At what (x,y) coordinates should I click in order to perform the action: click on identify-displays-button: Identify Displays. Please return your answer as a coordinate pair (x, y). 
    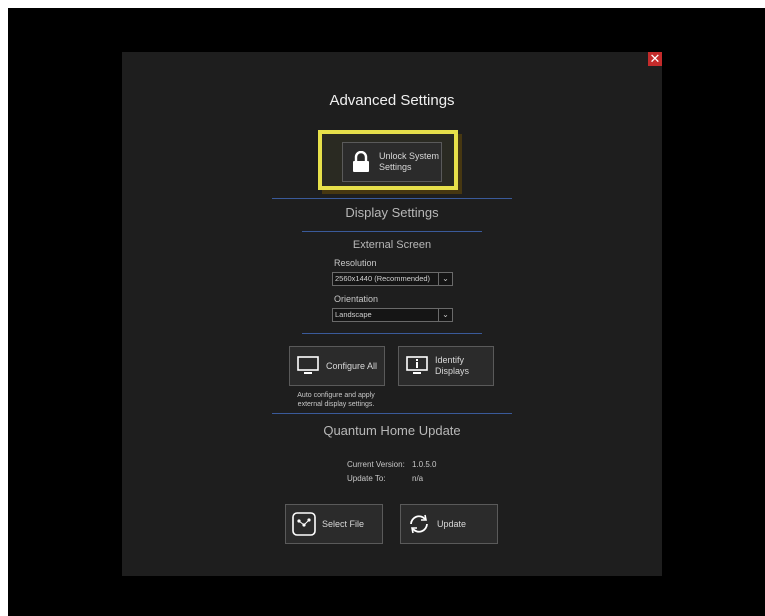
    Looking at the image, I should click on (446, 366).